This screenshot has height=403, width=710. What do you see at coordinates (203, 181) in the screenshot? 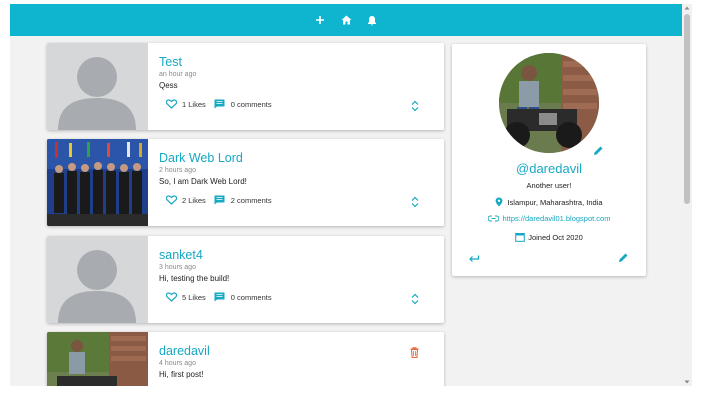
I see `post-text: So, I am Dark Web Lord!` at bounding box center [203, 181].